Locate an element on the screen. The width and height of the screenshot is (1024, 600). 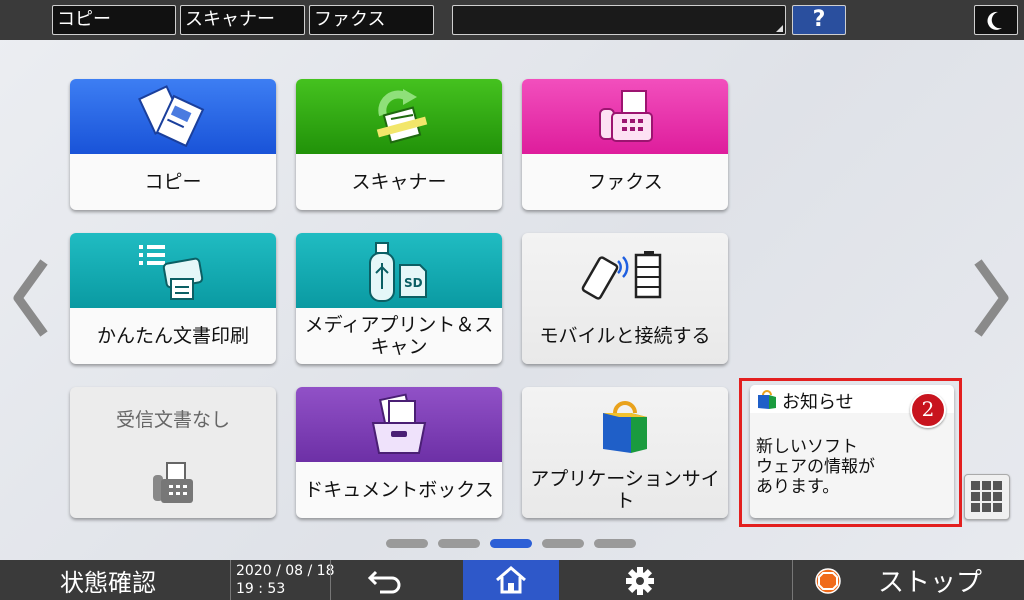
document-box-icon is located at coordinates (399, 423).